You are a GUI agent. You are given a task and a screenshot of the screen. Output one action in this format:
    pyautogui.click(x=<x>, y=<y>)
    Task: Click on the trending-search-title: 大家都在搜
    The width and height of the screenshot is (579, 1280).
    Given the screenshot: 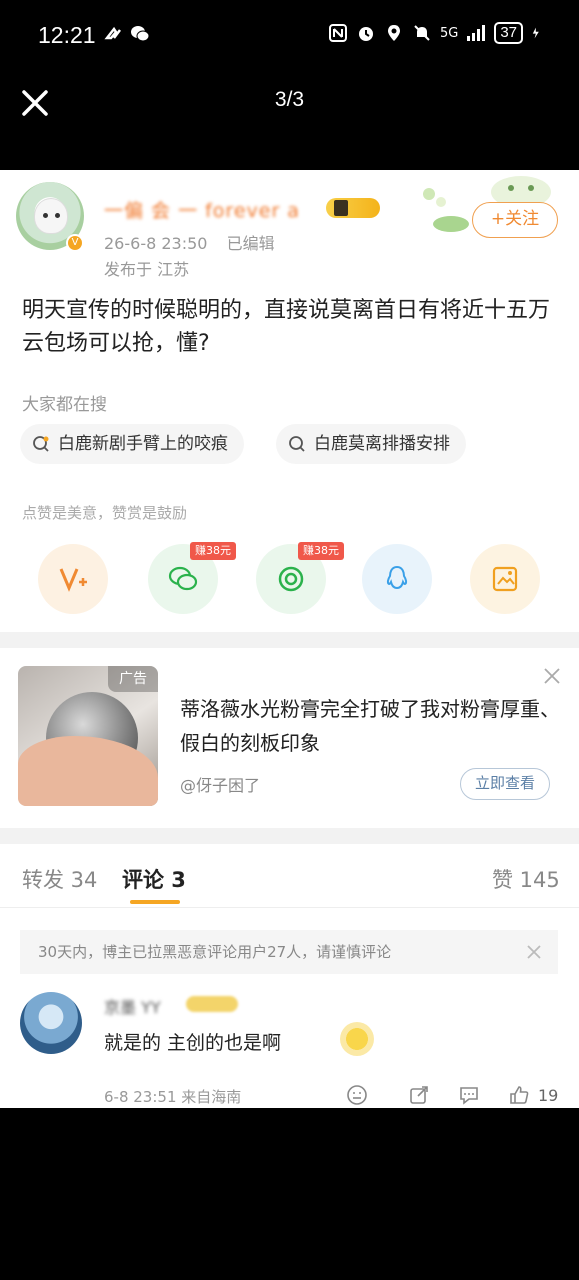 What is the action you would take?
    pyautogui.click(x=64, y=405)
    